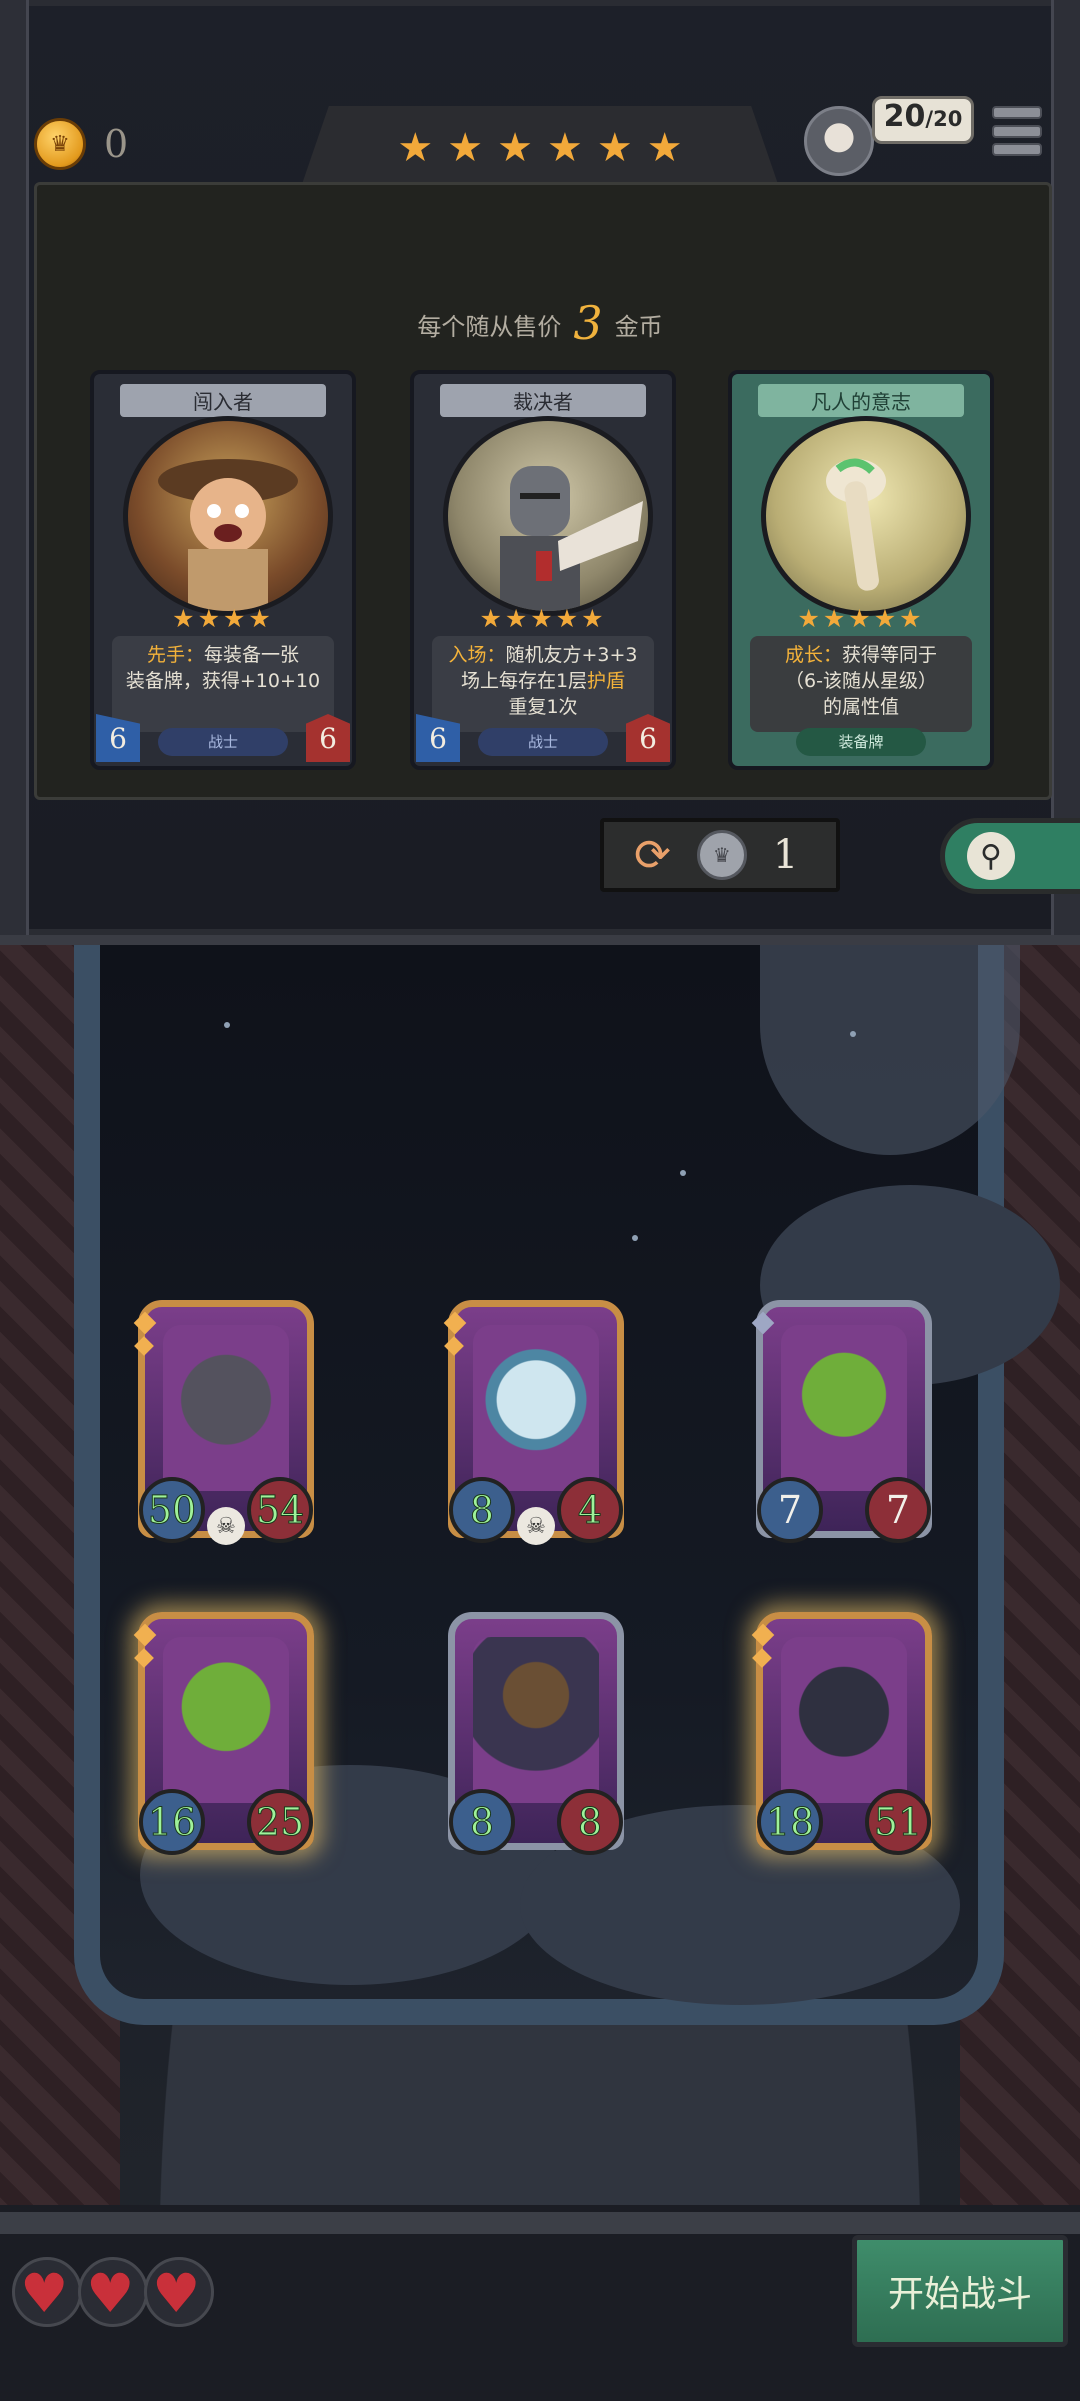  Describe the element at coordinates (14, 467) in the screenshot. I see `frame-left` at that location.